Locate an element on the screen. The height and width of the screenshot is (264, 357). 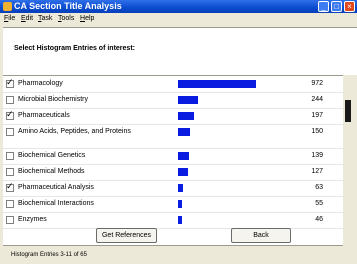
list-item: Biochemical Genetics 139 is located at coordinates (173, 156).